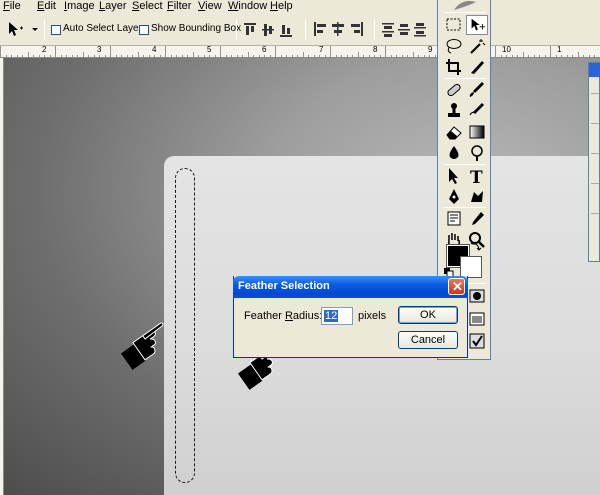  What do you see at coordinates (12, 7) in the screenshot?
I see `menu-file: File` at bounding box center [12, 7].